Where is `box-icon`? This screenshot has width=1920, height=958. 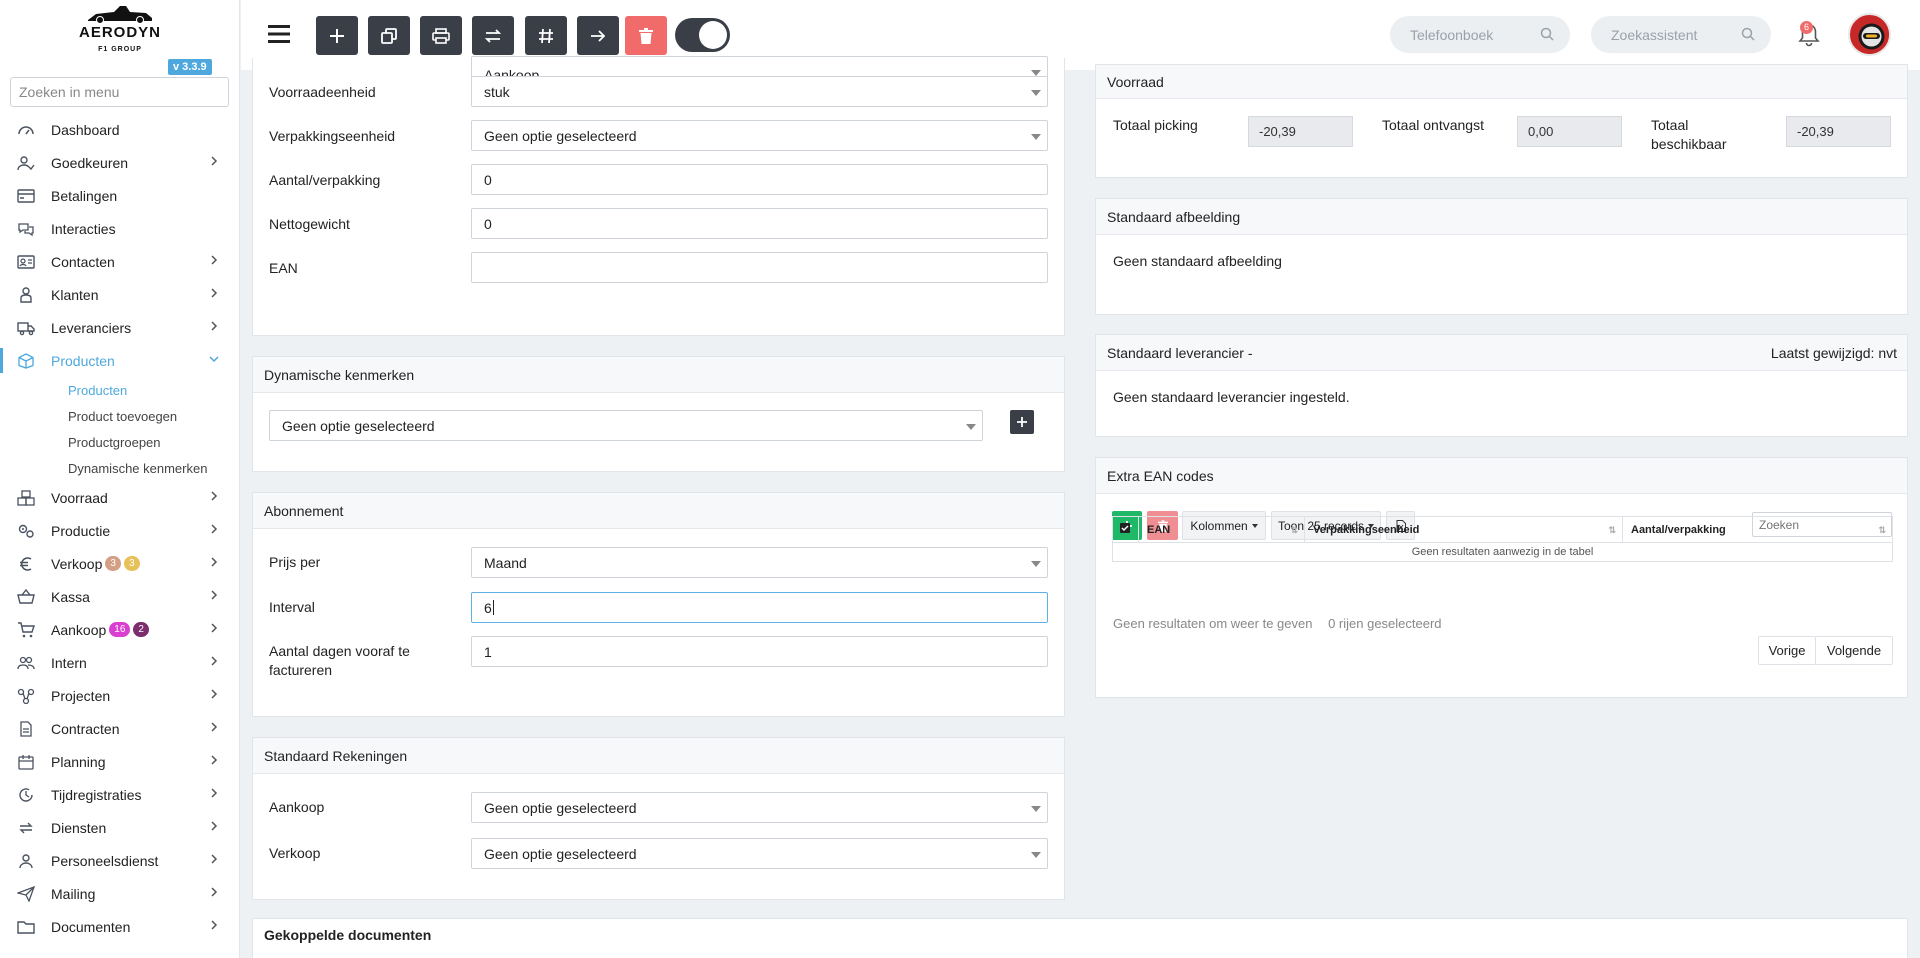
box-icon is located at coordinates (26, 361).